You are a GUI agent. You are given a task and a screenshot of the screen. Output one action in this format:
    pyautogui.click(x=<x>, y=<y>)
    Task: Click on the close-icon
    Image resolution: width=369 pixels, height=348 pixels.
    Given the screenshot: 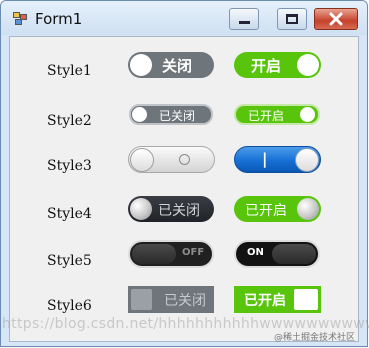 What is the action you would take?
    pyautogui.click(x=336, y=19)
    